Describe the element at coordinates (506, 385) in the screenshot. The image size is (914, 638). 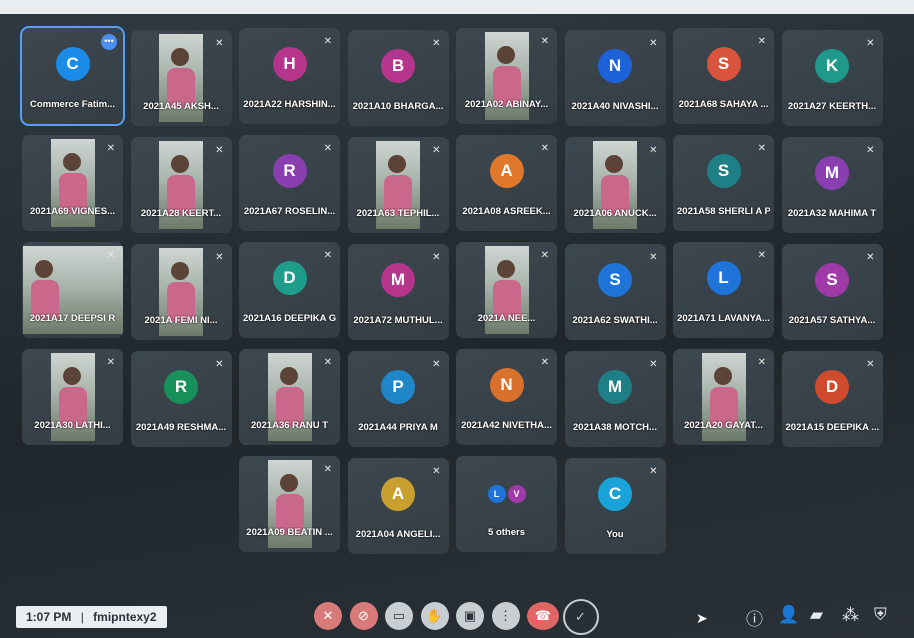
I see `avatar: N` at that location.